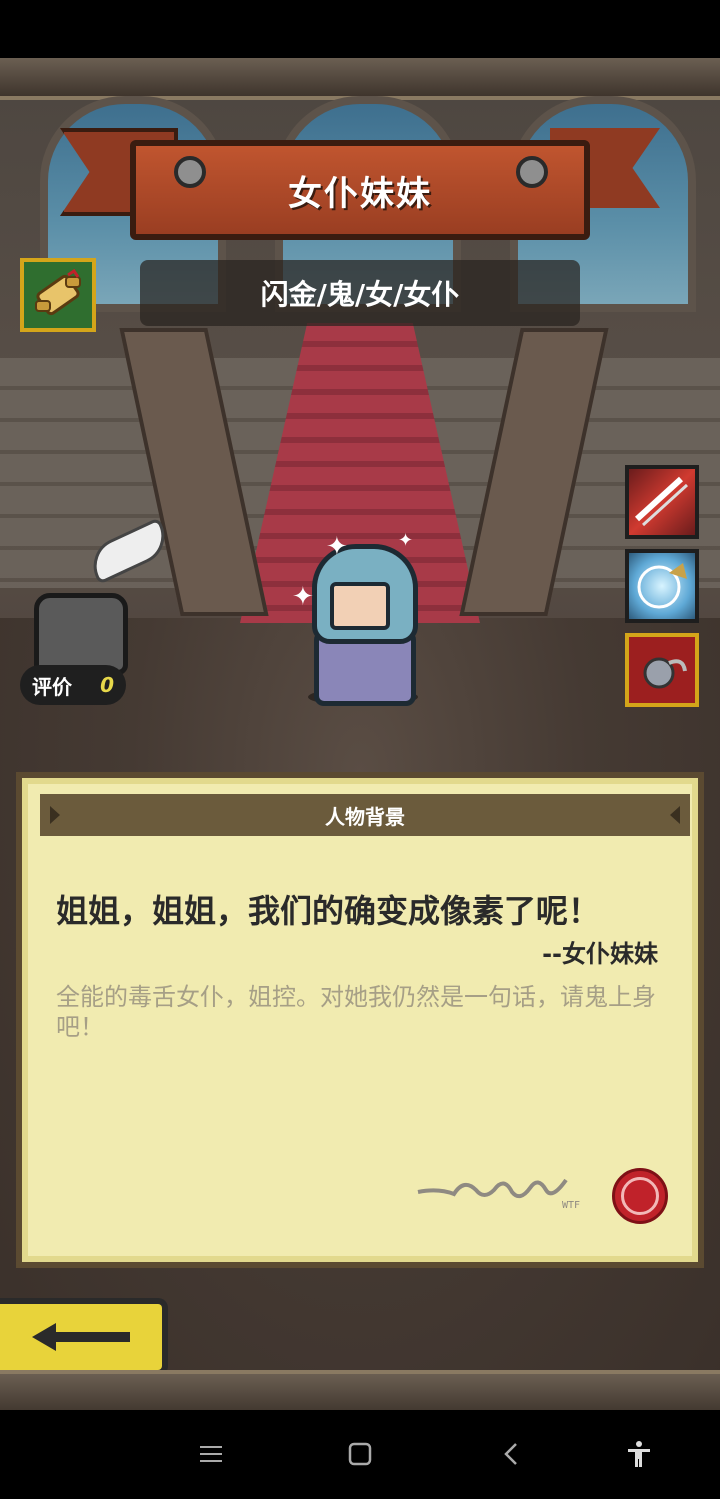 The width and height of the screenshot is (720, 1499). I want to click on panel-header: 人物背景, so click(365, 815).